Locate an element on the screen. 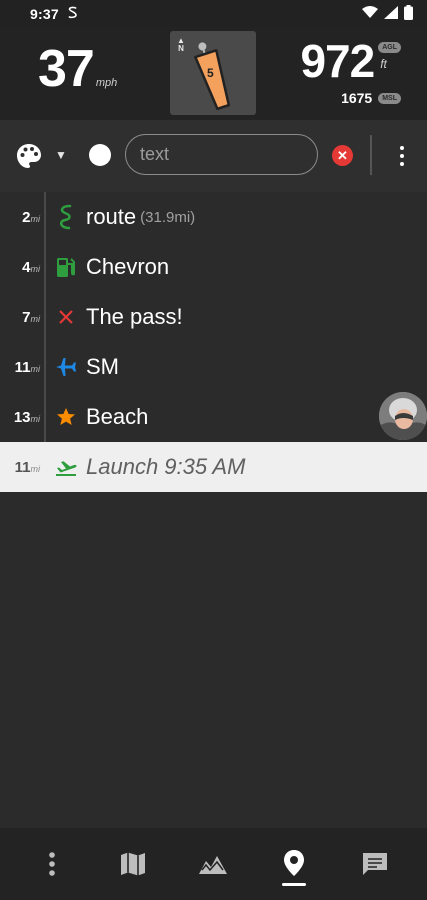  waypoint-pin-icon is located at coordinates (294, 863).